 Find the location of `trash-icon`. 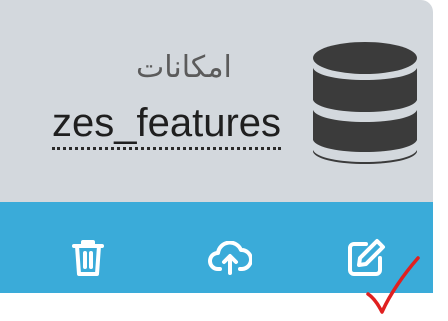

trash-icon is located at coordinates (88, 258).